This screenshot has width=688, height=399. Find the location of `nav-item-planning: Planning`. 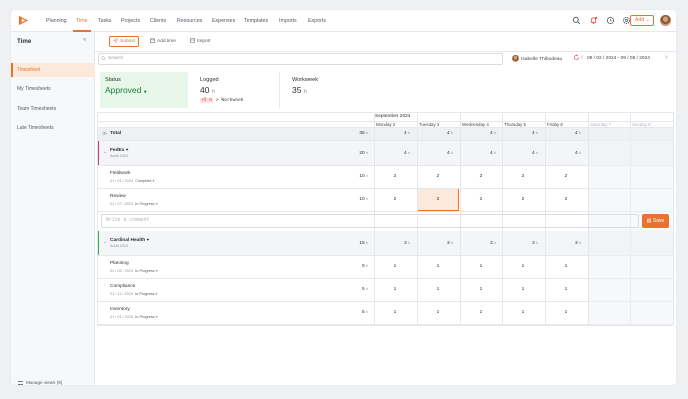

nav-item-planning: Planning is located at coordinates (56, 21).